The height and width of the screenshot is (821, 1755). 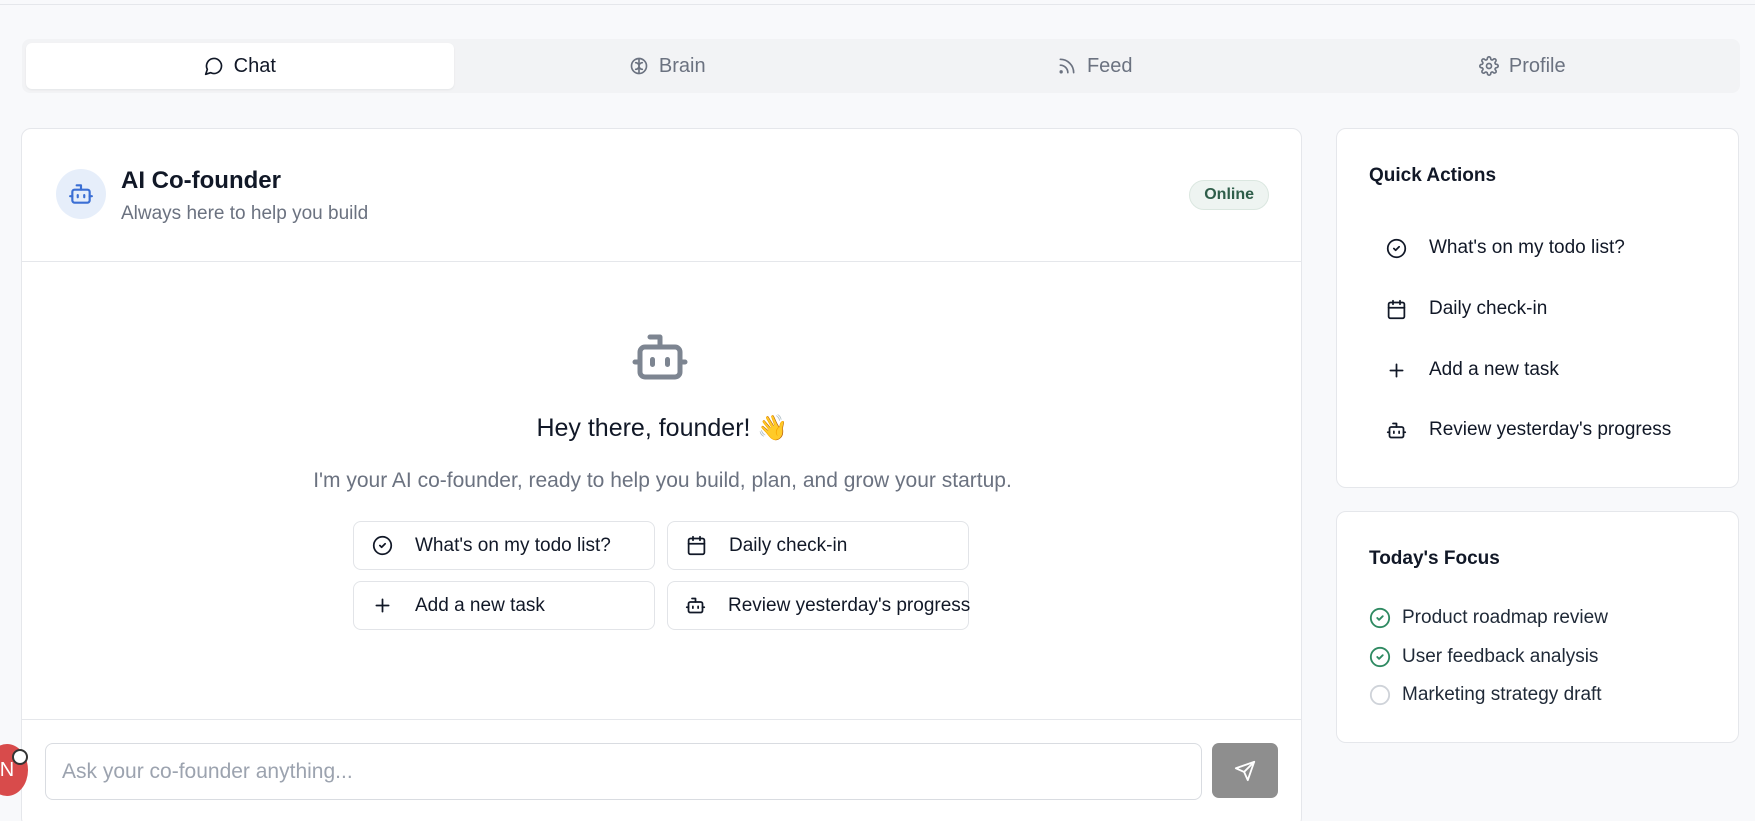 I want to click on quick-action-review: Review yesterday's progress, so click(x=1528, y=430).